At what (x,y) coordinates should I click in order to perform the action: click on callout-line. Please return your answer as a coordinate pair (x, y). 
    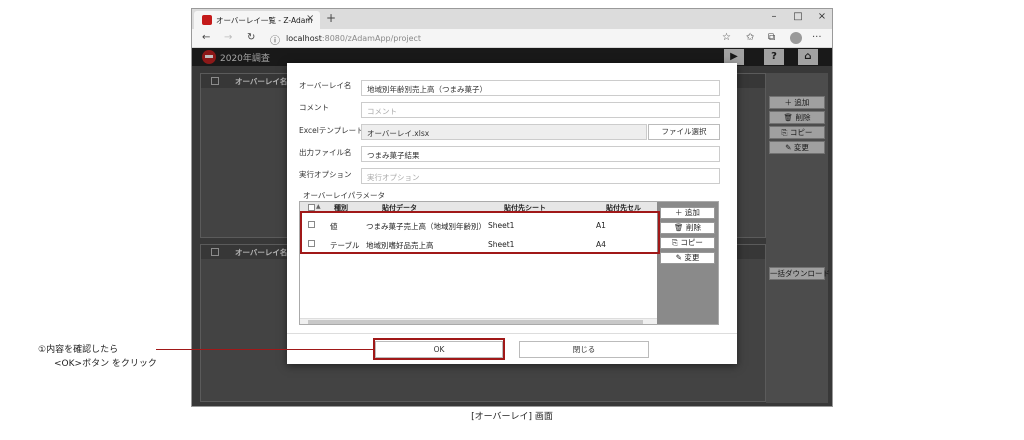
    Looking at the image, I should click on (264, 349).